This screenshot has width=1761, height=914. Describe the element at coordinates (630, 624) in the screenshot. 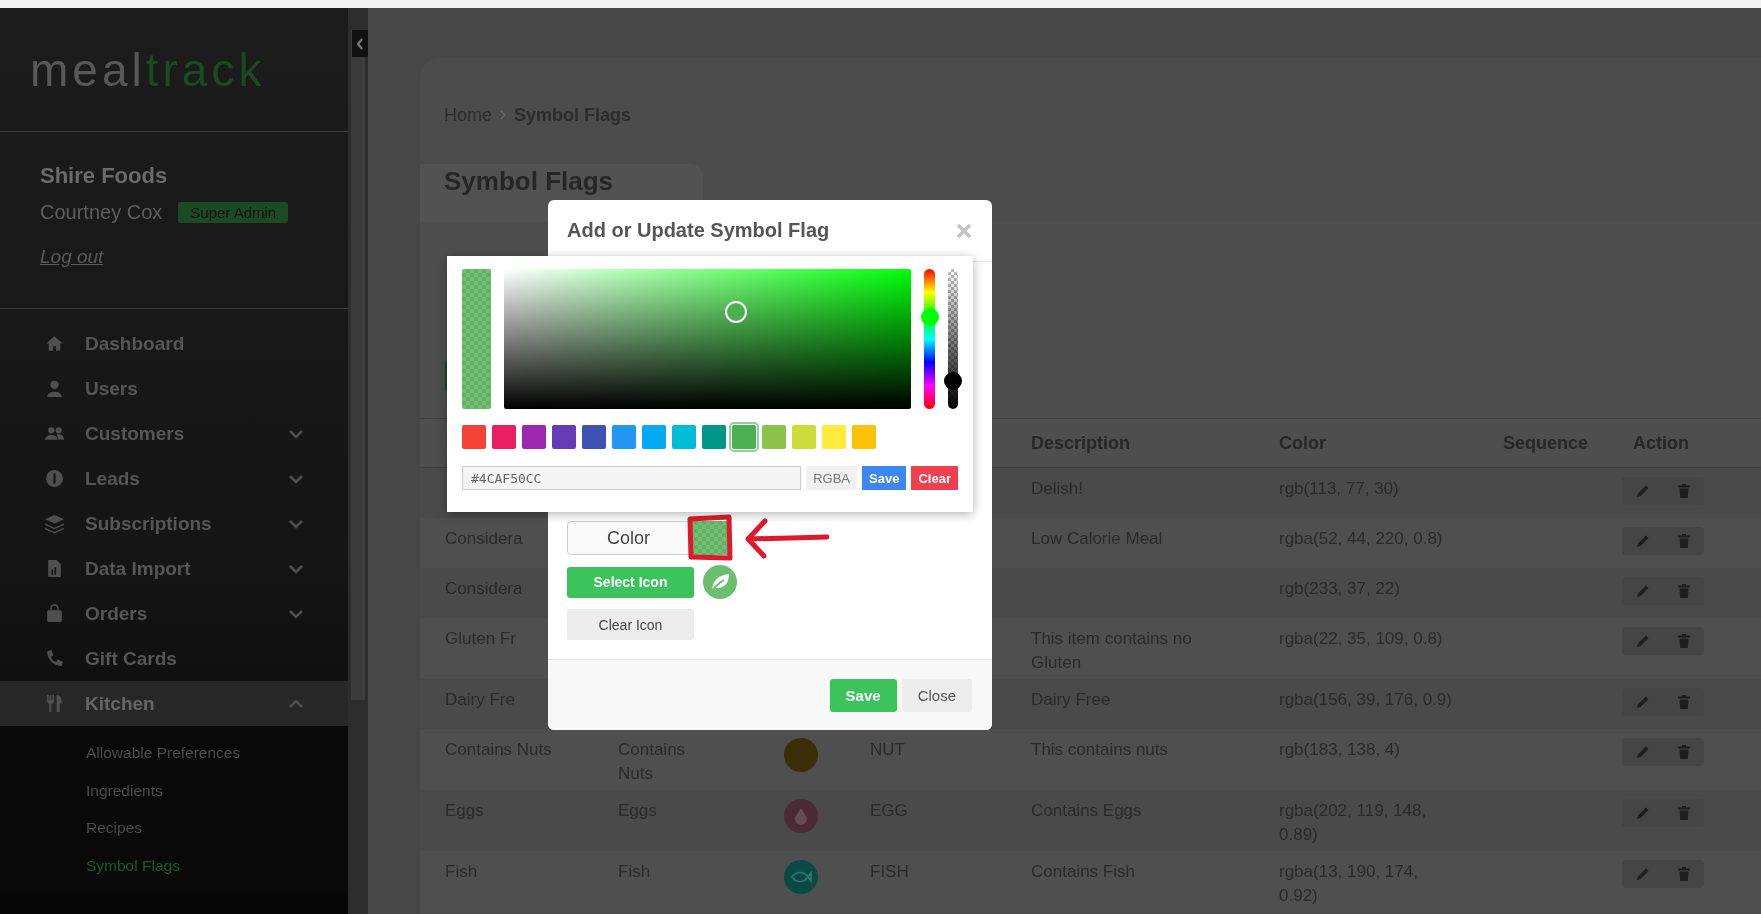

I see `clear-icon-button: Clear Icon` at that location.